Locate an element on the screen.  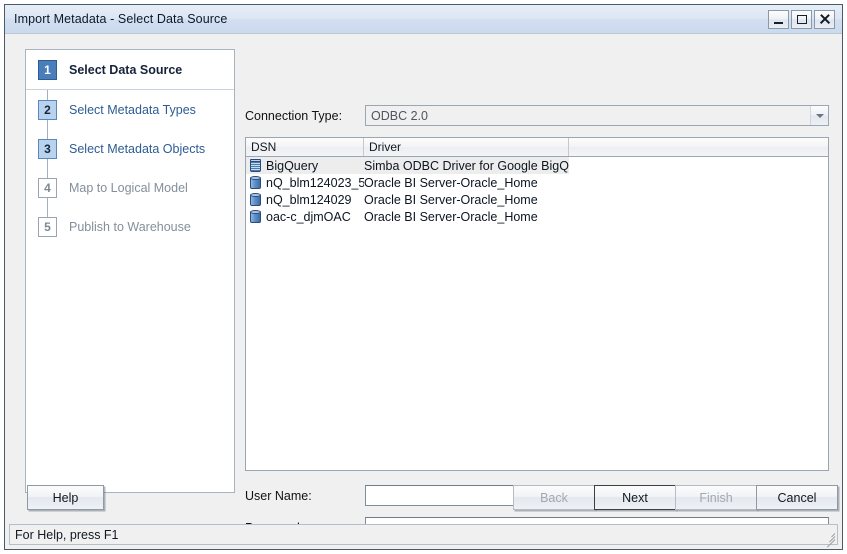
datasource-row: oac-c_djmOAC Oracle BI Server-Oracle_Home is located at coordinates (537, 216).